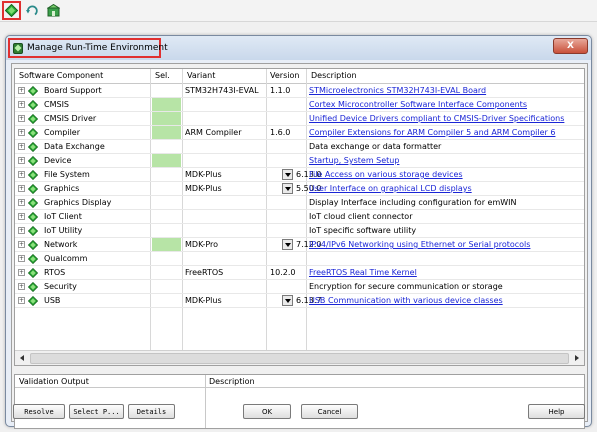 The width and height of the screenshot is (597, 432). What do you see at coordinates (61, 244) in the screenshot?
I see `component-name: Network` at bounding box center [61, 244].